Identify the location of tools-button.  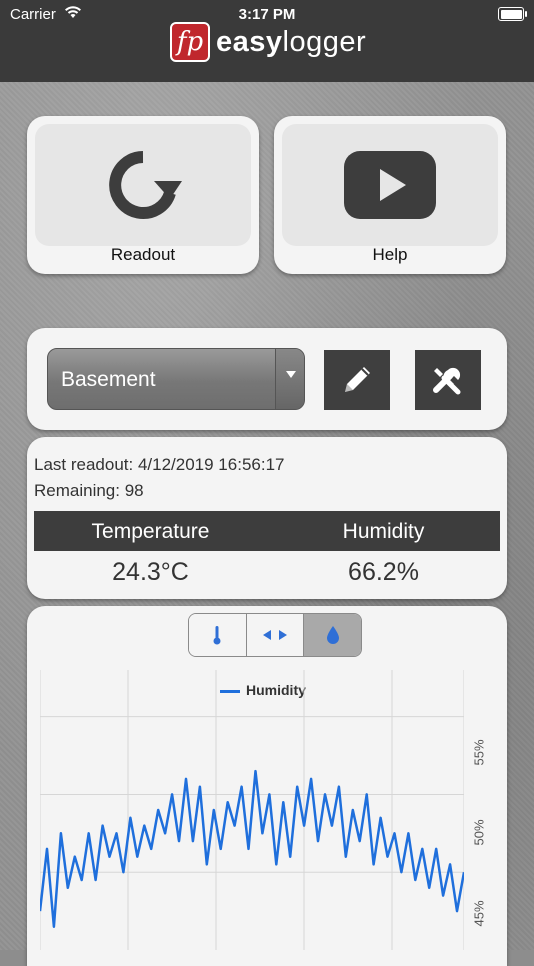
(448, 380).